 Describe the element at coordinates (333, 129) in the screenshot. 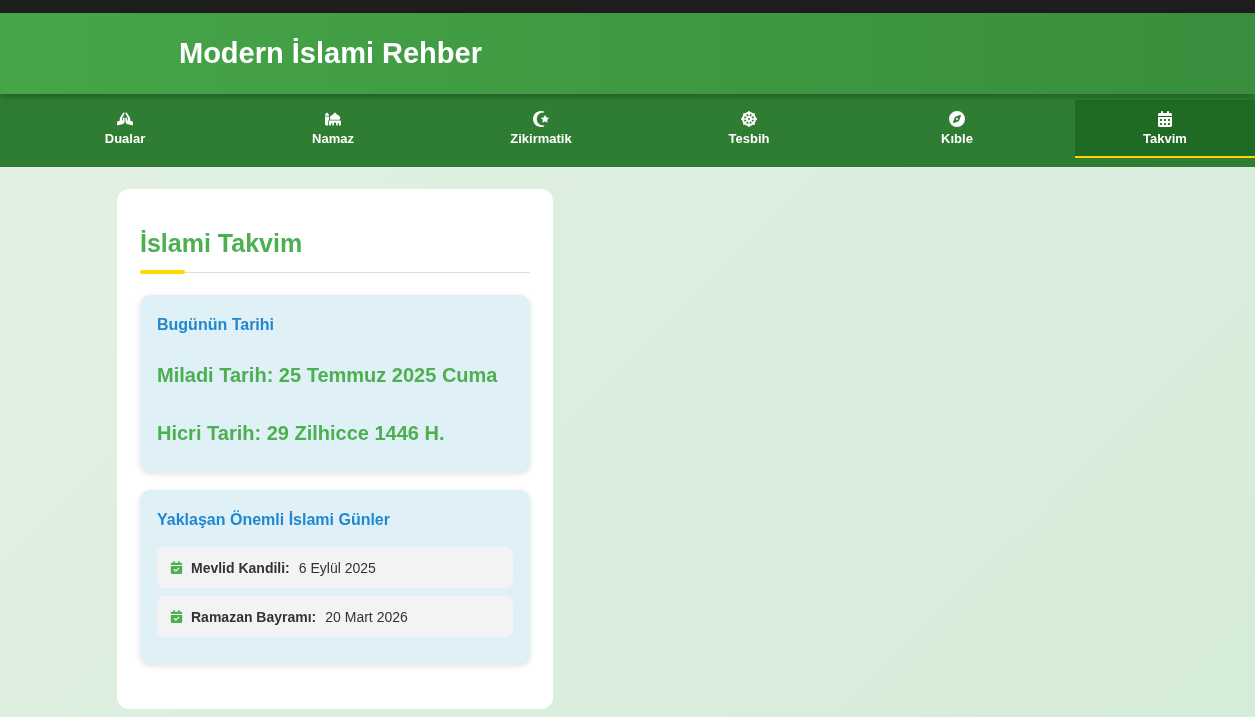

I see `nav-tab: Namaz` at that location.